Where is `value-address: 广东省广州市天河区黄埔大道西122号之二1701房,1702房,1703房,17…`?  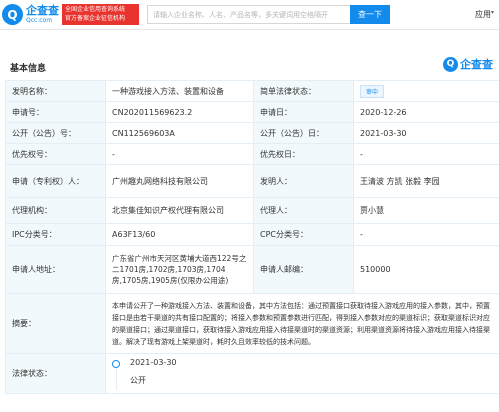
value-address: 广东省广州市天河区黄埔大道西122号之二1701房,1702房,1703房,17… is located at coordinates (179, 269).